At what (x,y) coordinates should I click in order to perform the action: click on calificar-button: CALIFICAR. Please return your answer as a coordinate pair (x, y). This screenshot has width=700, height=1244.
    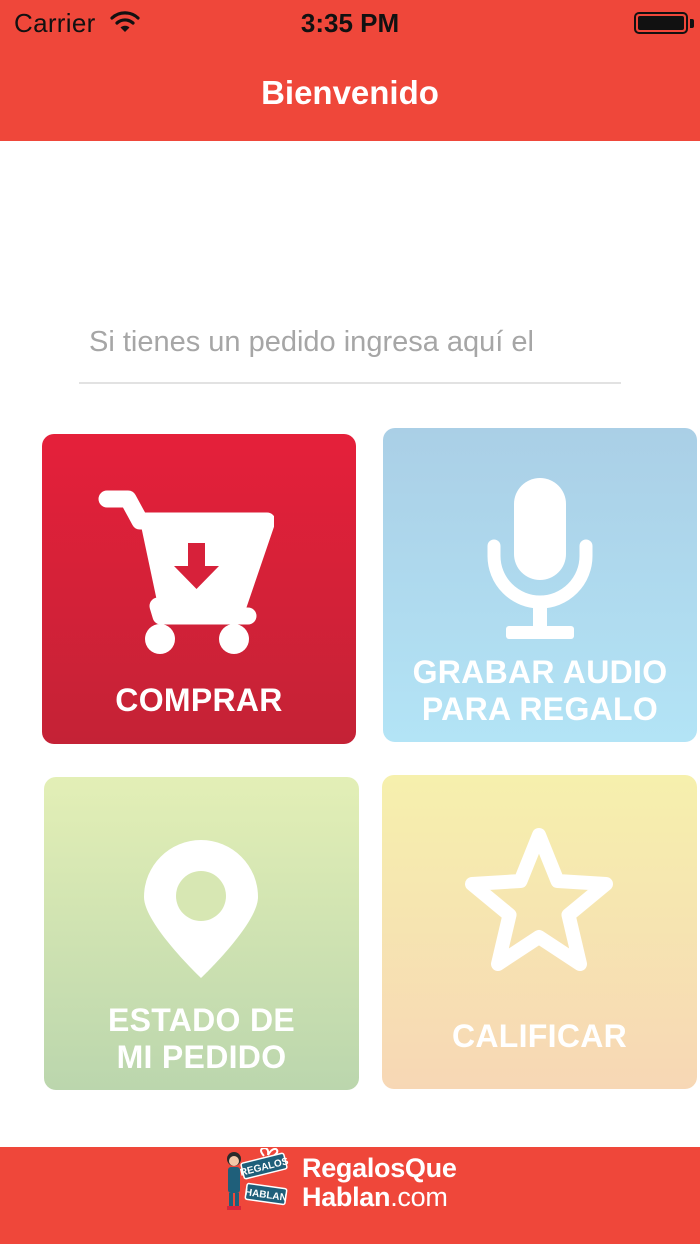
    Looking at the image, I should click on (539, 932).